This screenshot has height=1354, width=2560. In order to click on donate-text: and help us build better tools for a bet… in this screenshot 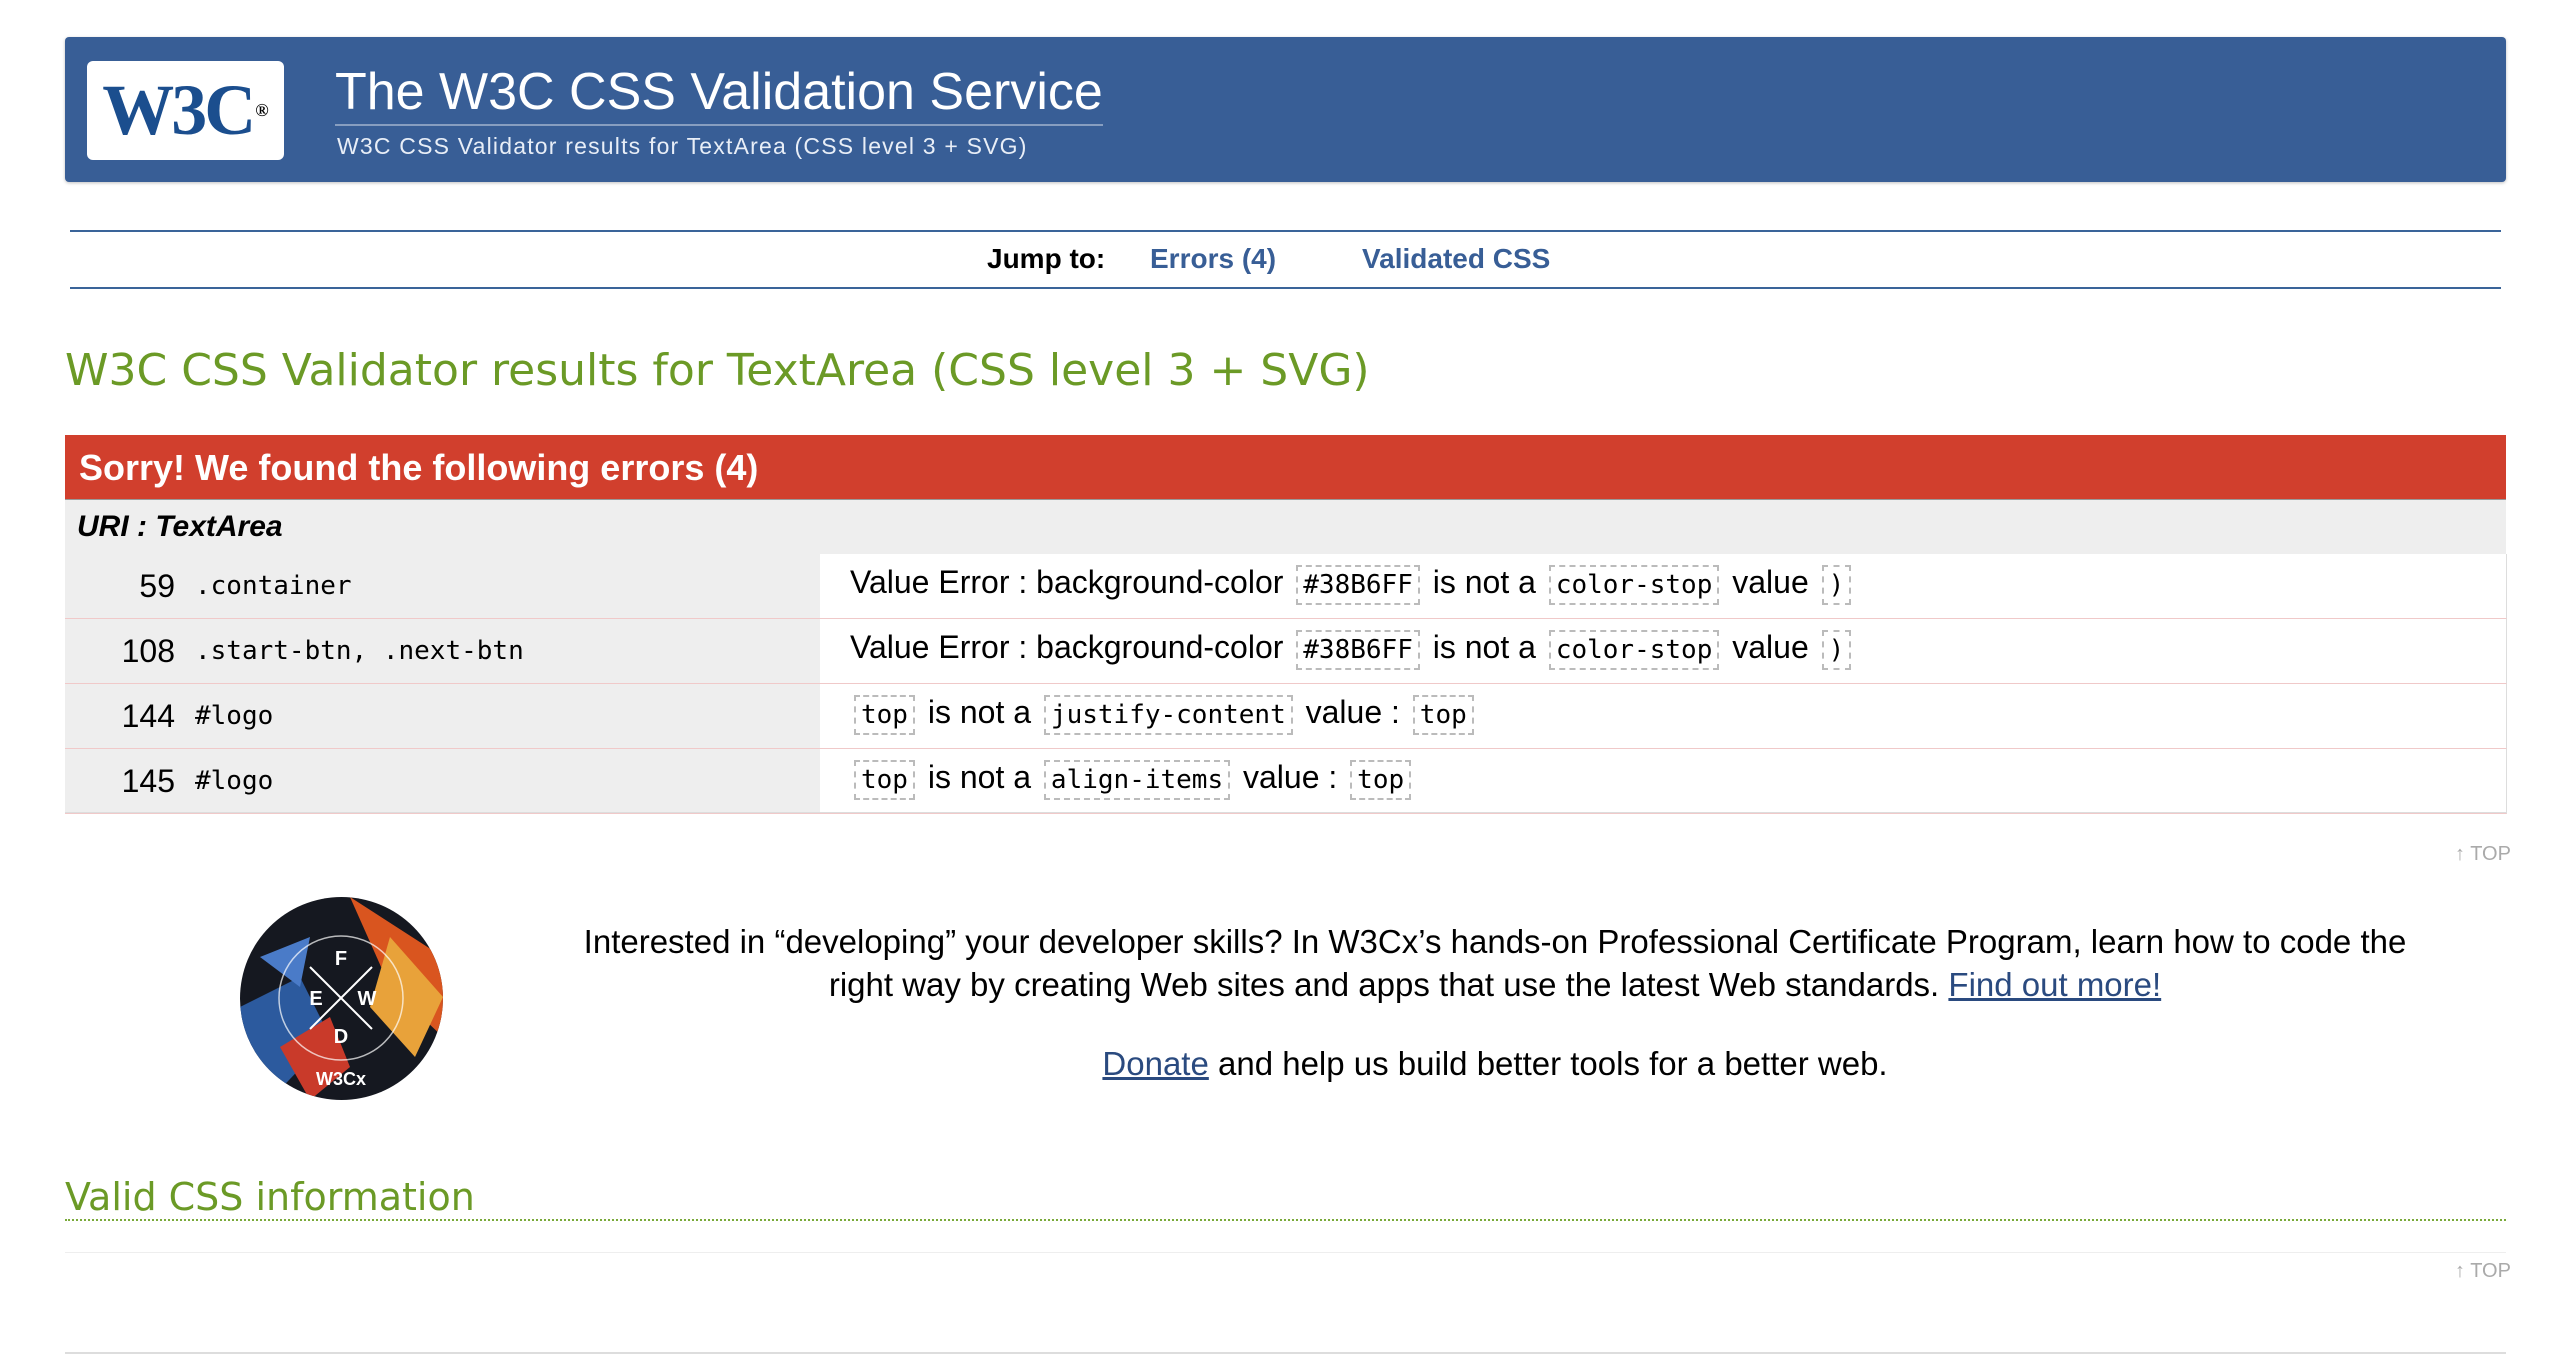, I will do `click(1548, 1063)`.